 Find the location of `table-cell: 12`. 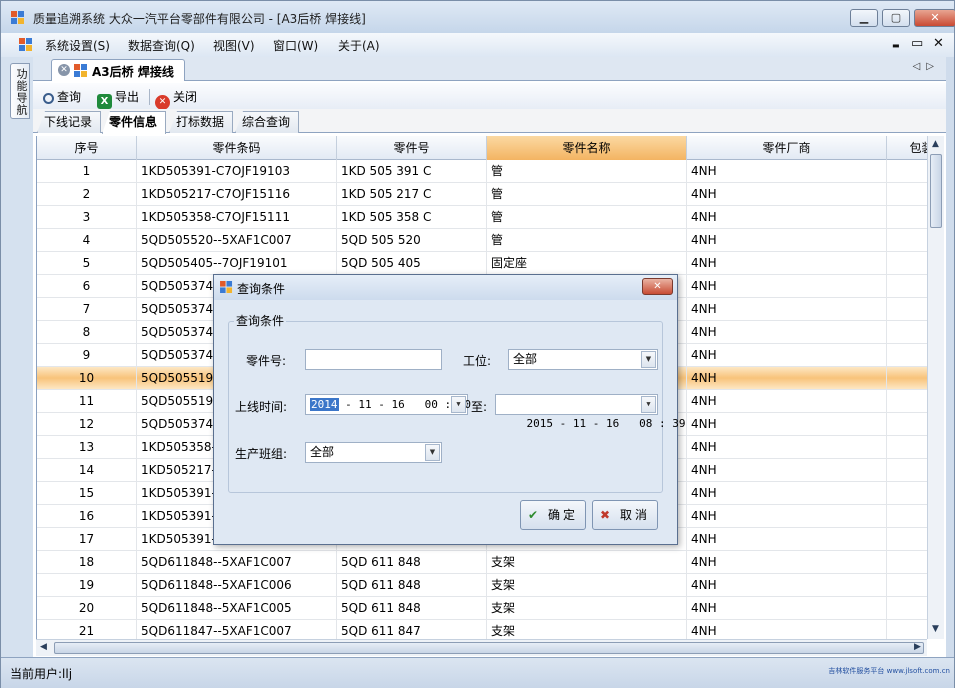

table-cell: 12 is located at coordinates (87, 424).